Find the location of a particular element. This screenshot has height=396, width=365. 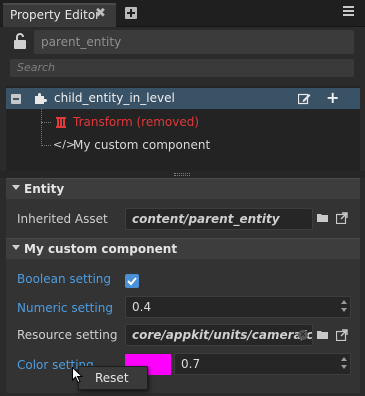

checkmark-icon is located at coordinates (132, 281).